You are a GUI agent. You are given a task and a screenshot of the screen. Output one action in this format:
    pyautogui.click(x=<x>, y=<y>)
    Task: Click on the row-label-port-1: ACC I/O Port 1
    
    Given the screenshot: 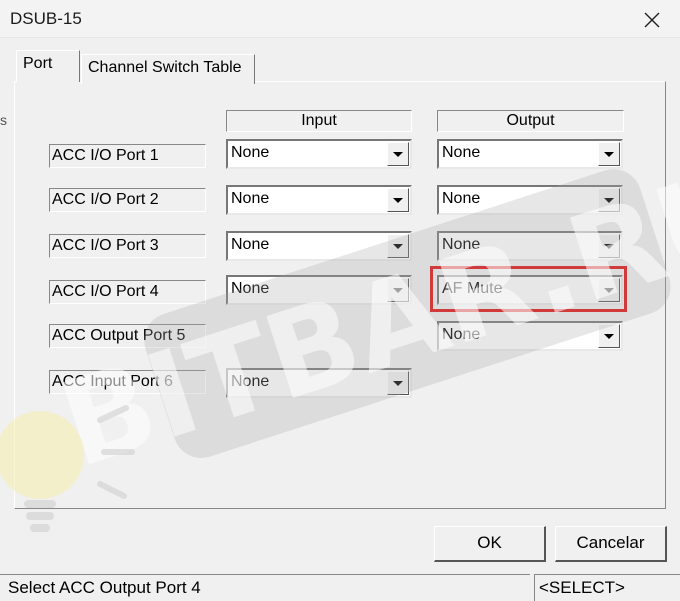 What is the action you would take?
    pyautogui.click(x=127, y=156)
    